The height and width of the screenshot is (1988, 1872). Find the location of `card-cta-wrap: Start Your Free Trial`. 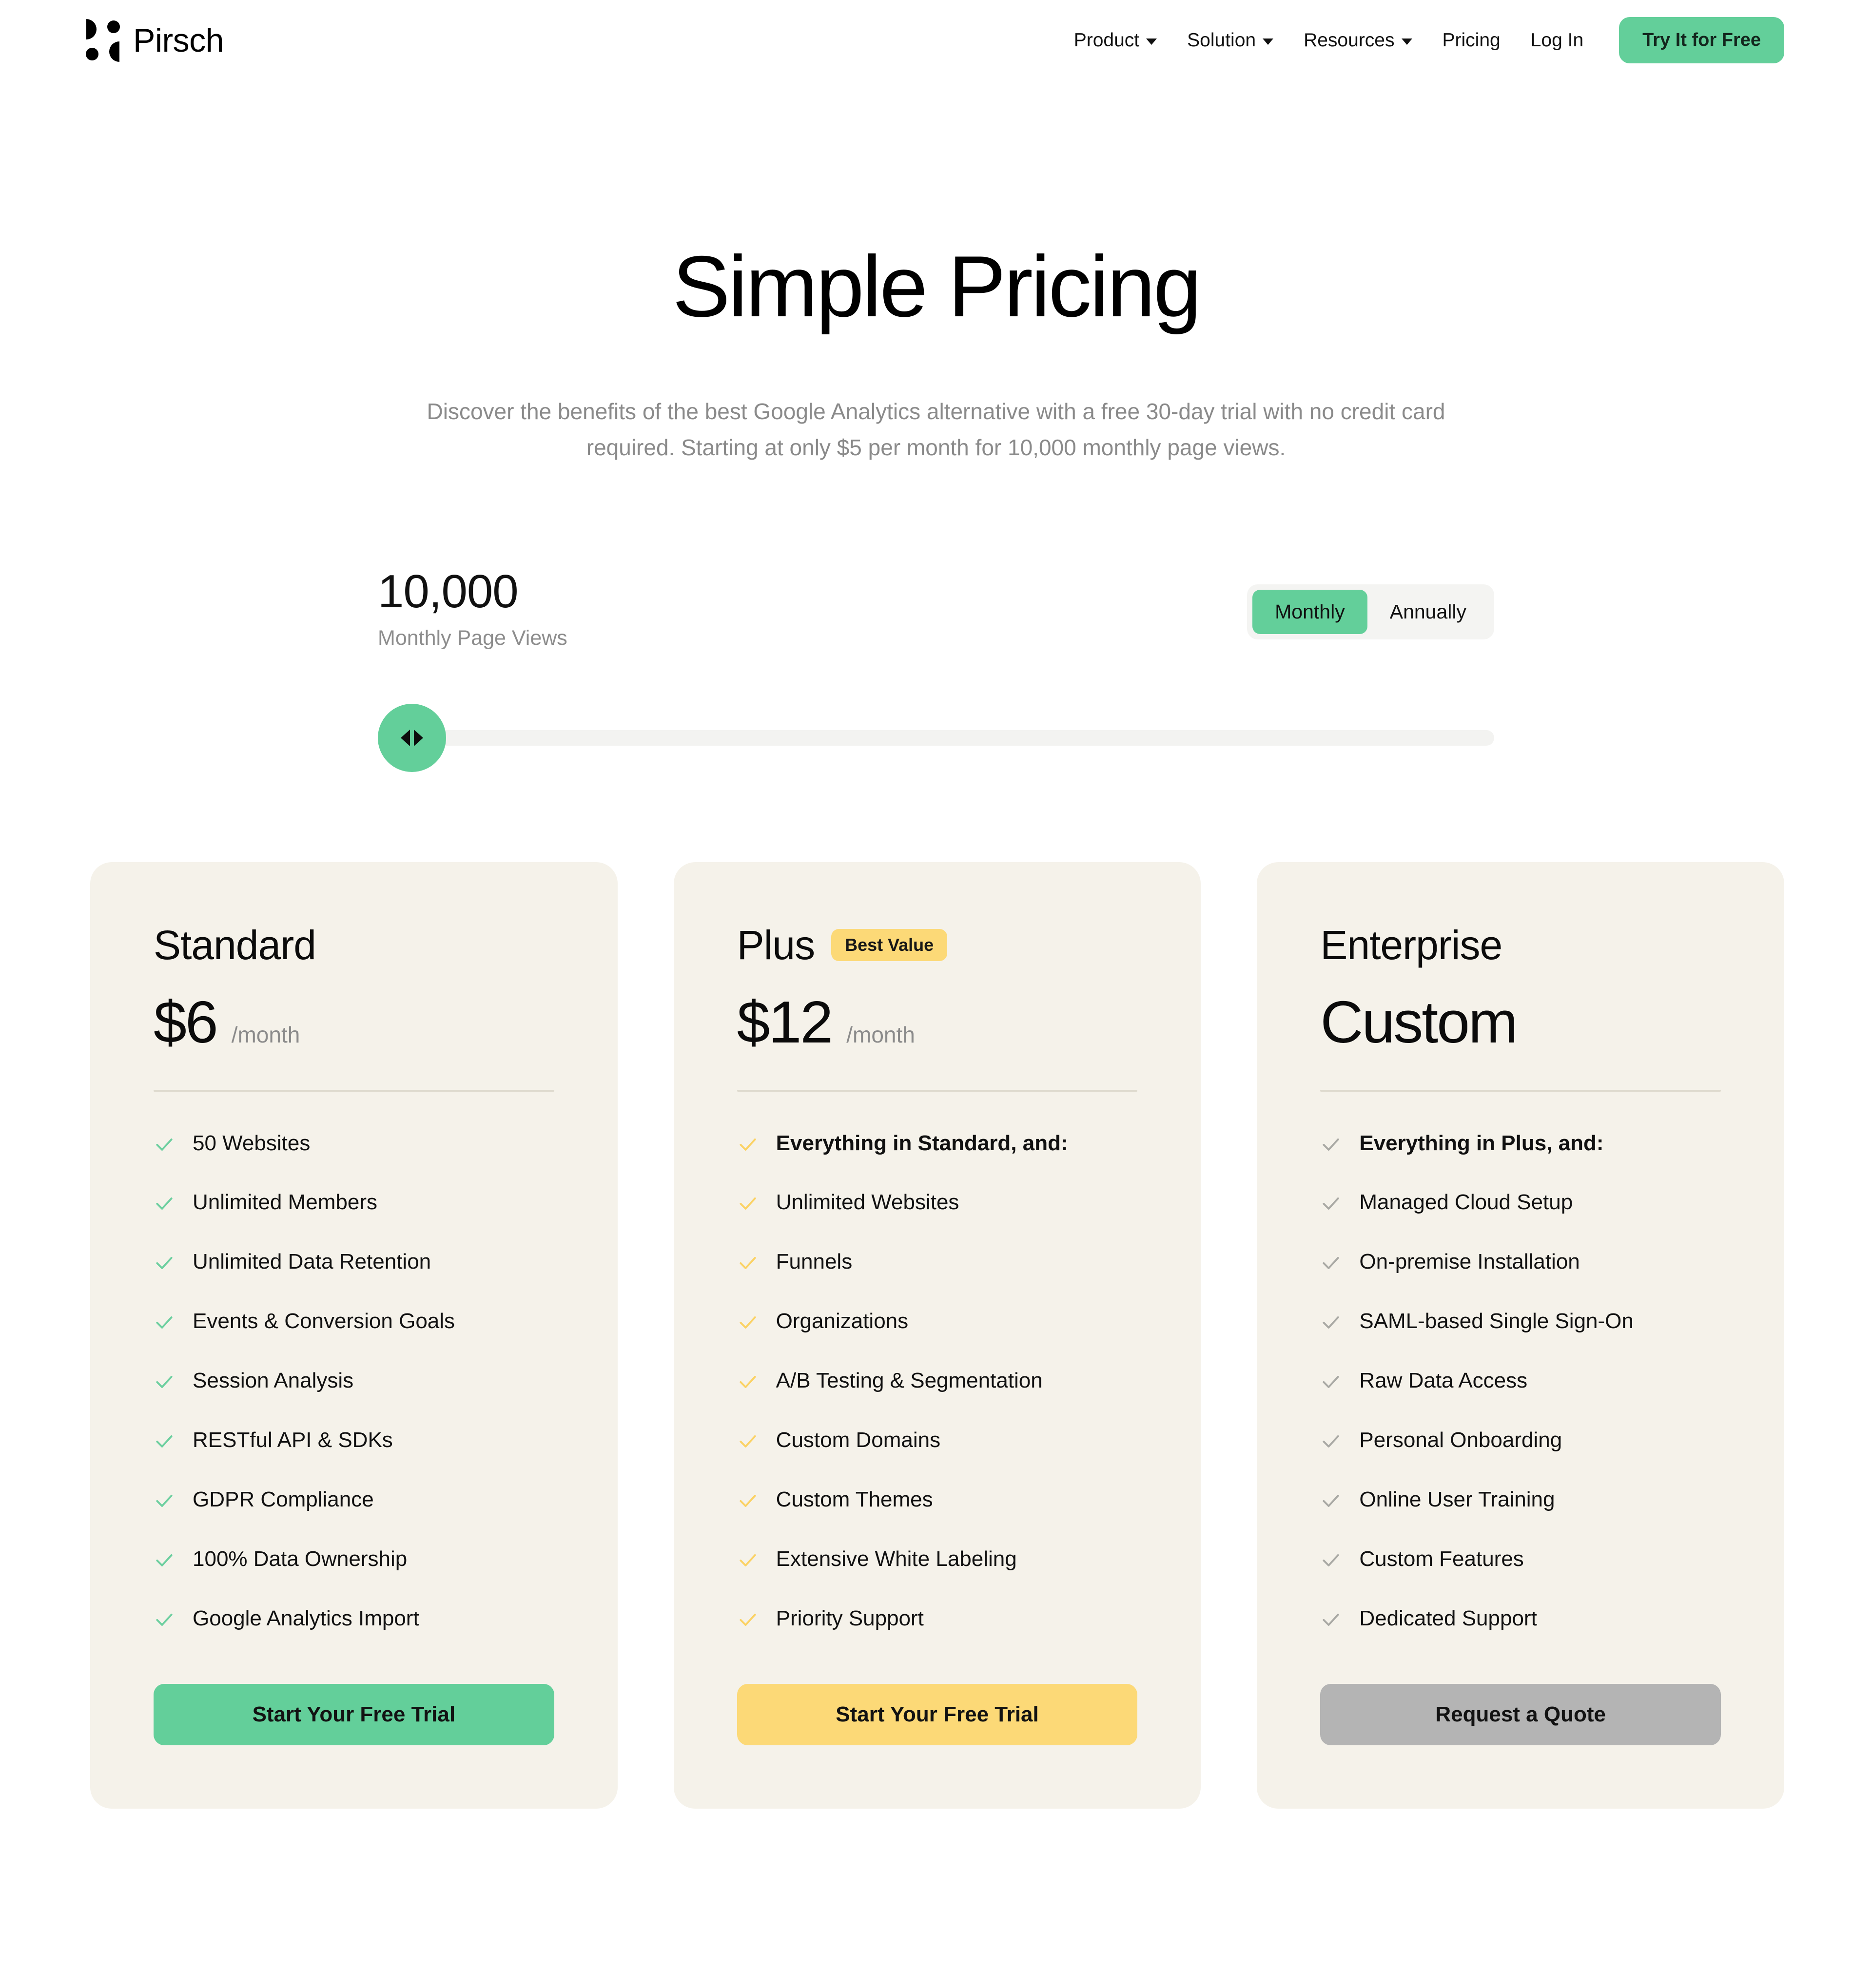

card-cta-wrap: Start Your Free Trial is located at coordinates (354, 1688).